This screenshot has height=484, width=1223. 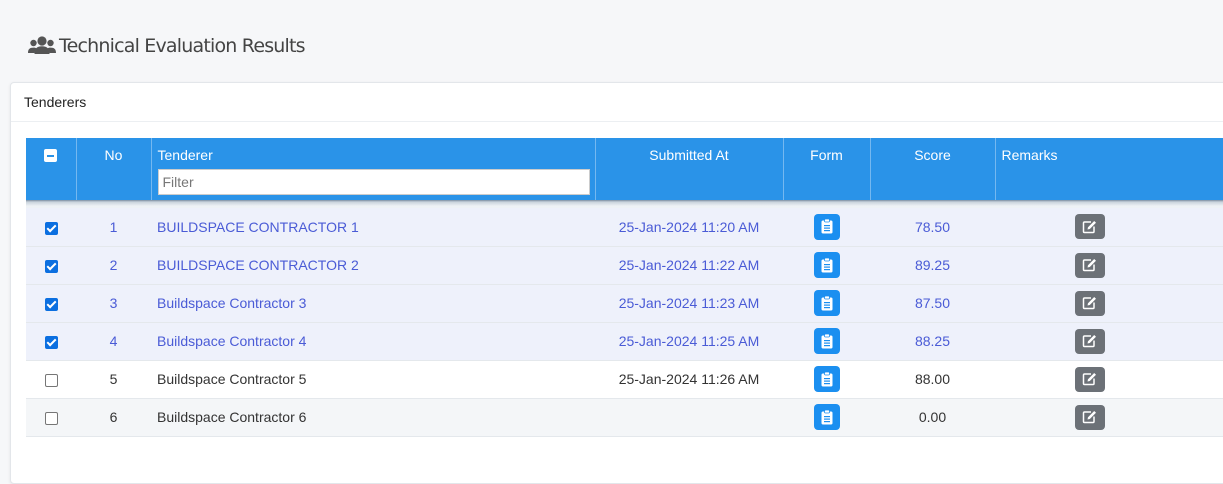 What do you see at coordinates (933, 169) in the screenshot?
I see `column-header-score: Score` at bounding box center [933, 169].